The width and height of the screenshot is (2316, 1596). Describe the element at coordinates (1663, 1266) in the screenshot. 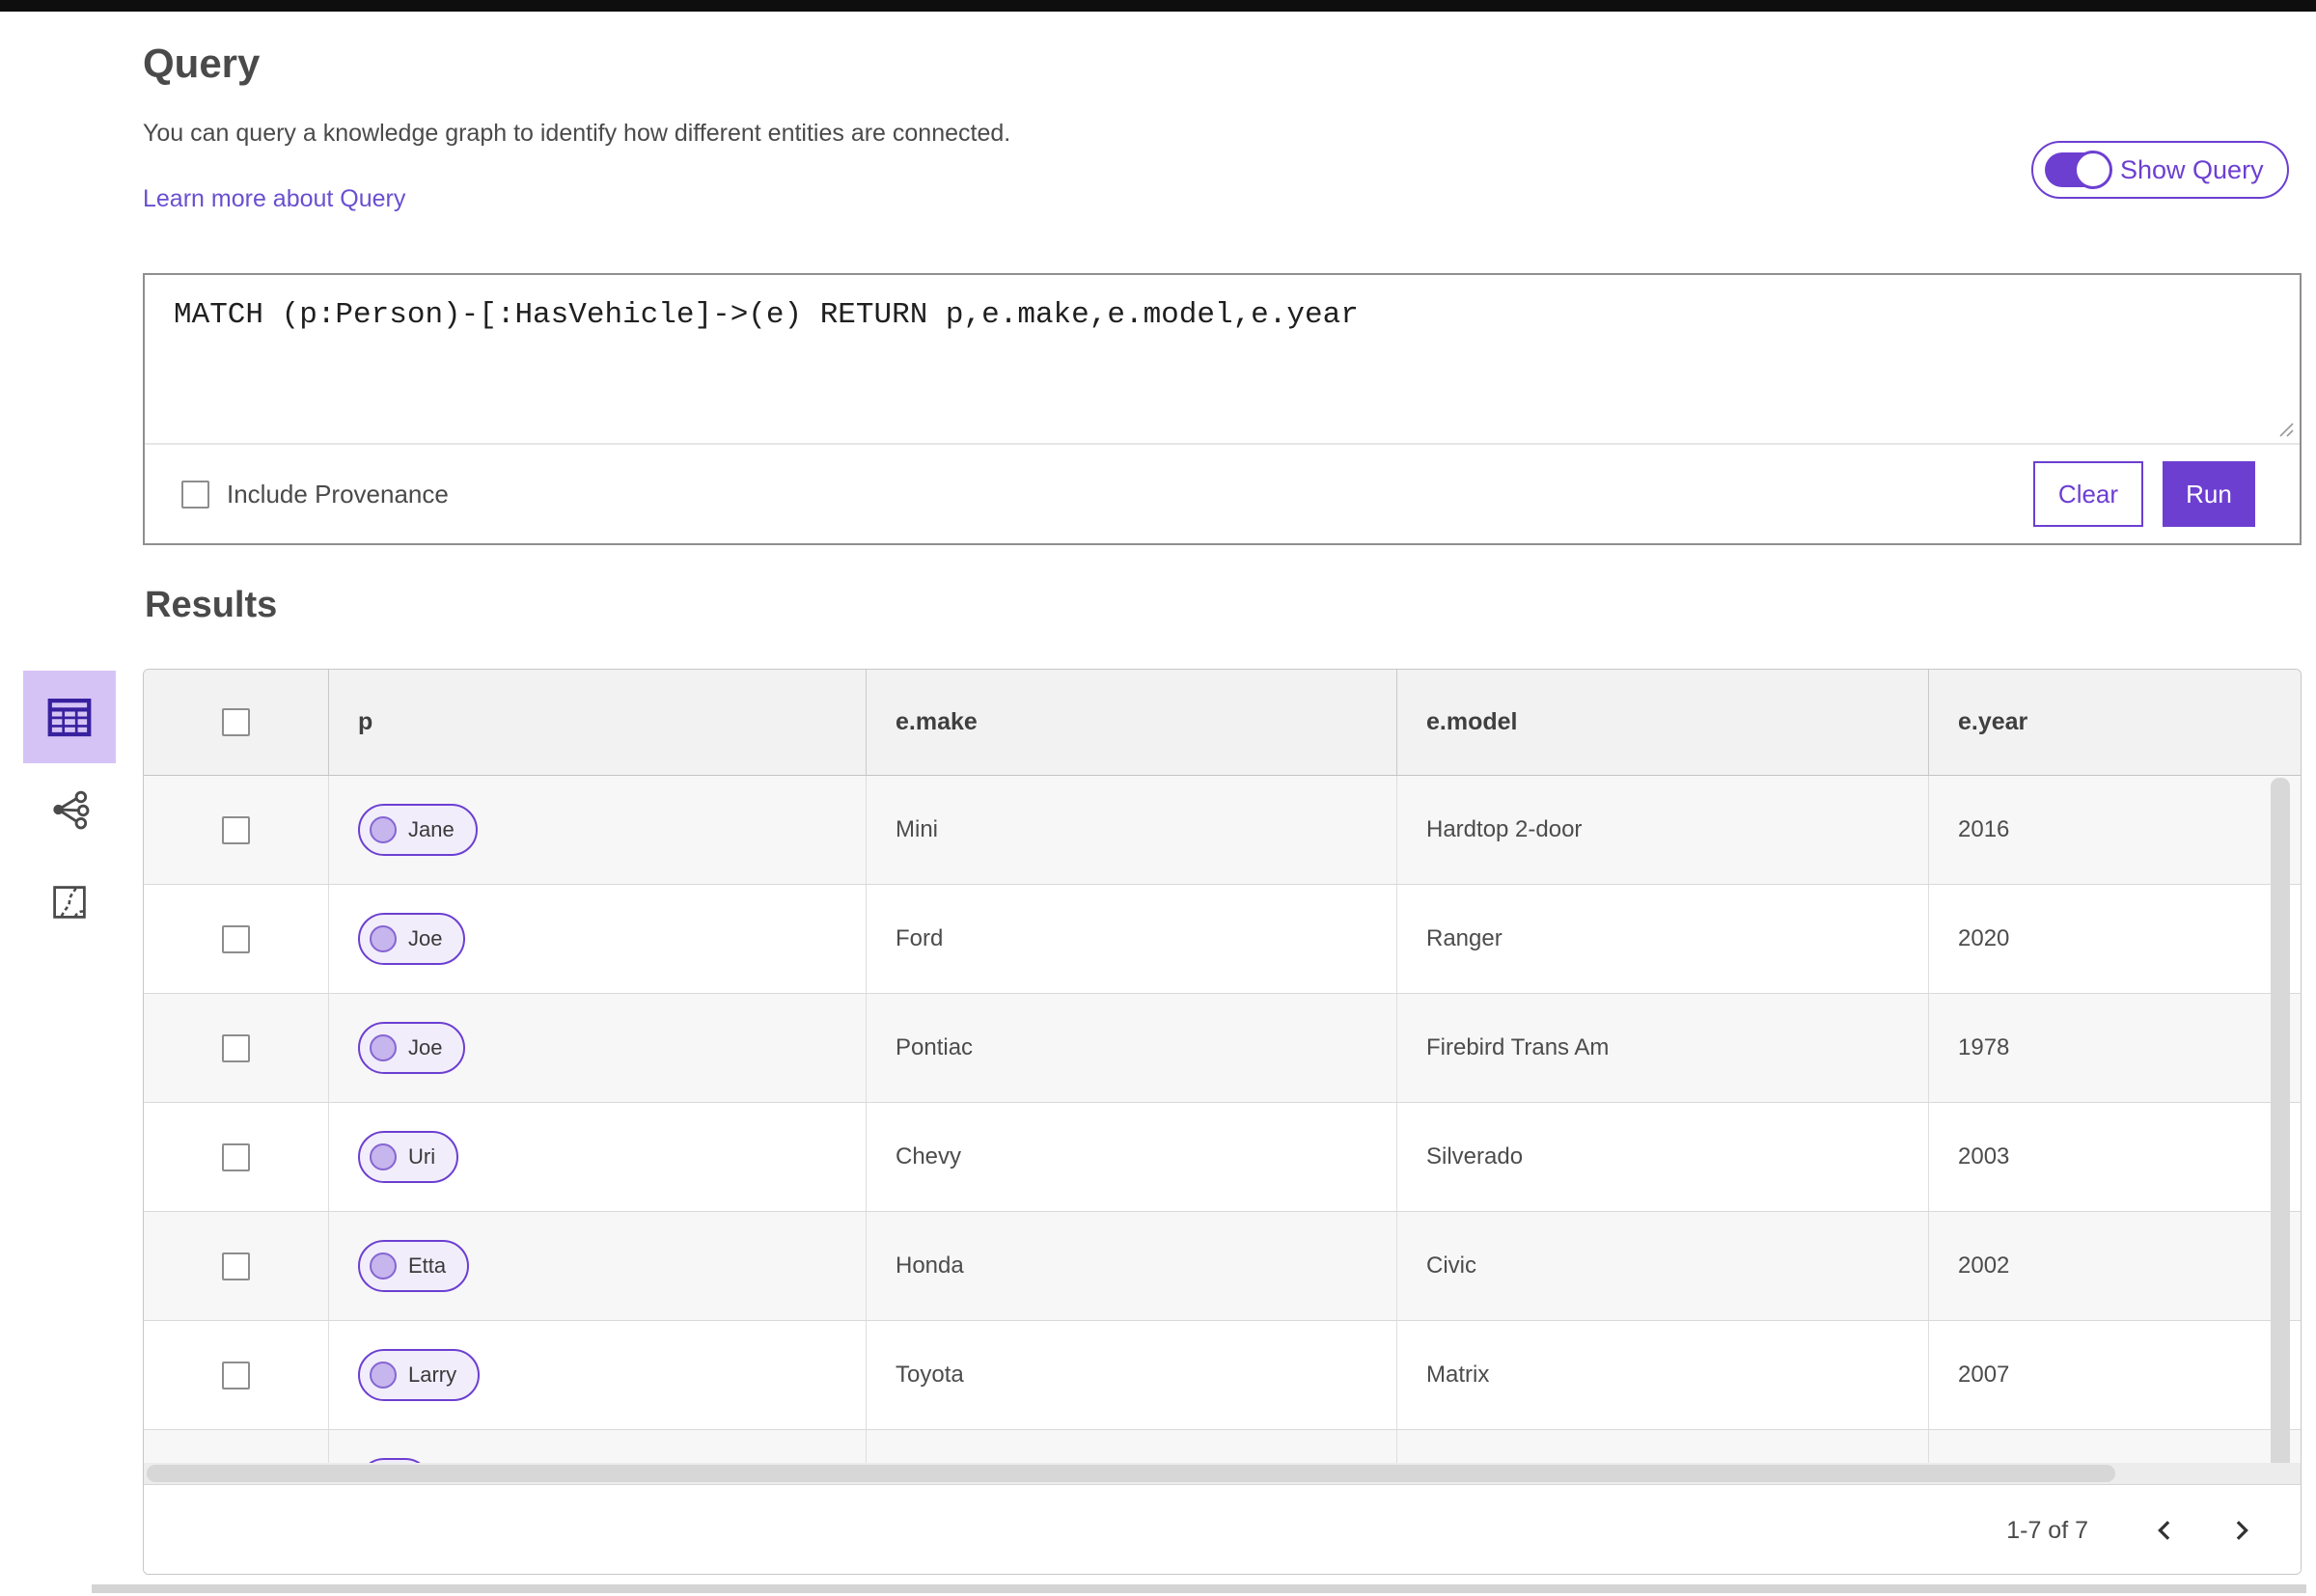

I see `cell-model: Civic` at that location.